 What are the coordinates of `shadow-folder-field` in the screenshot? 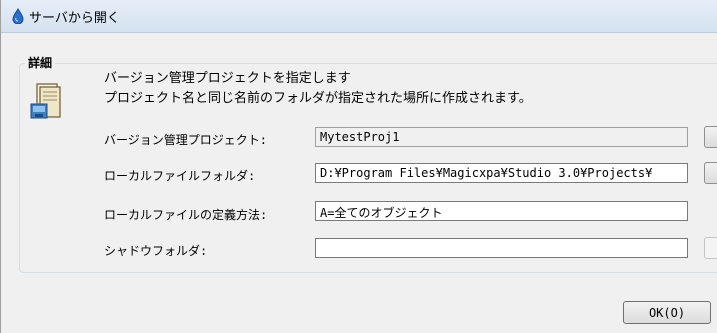 It's located at (501, 248).